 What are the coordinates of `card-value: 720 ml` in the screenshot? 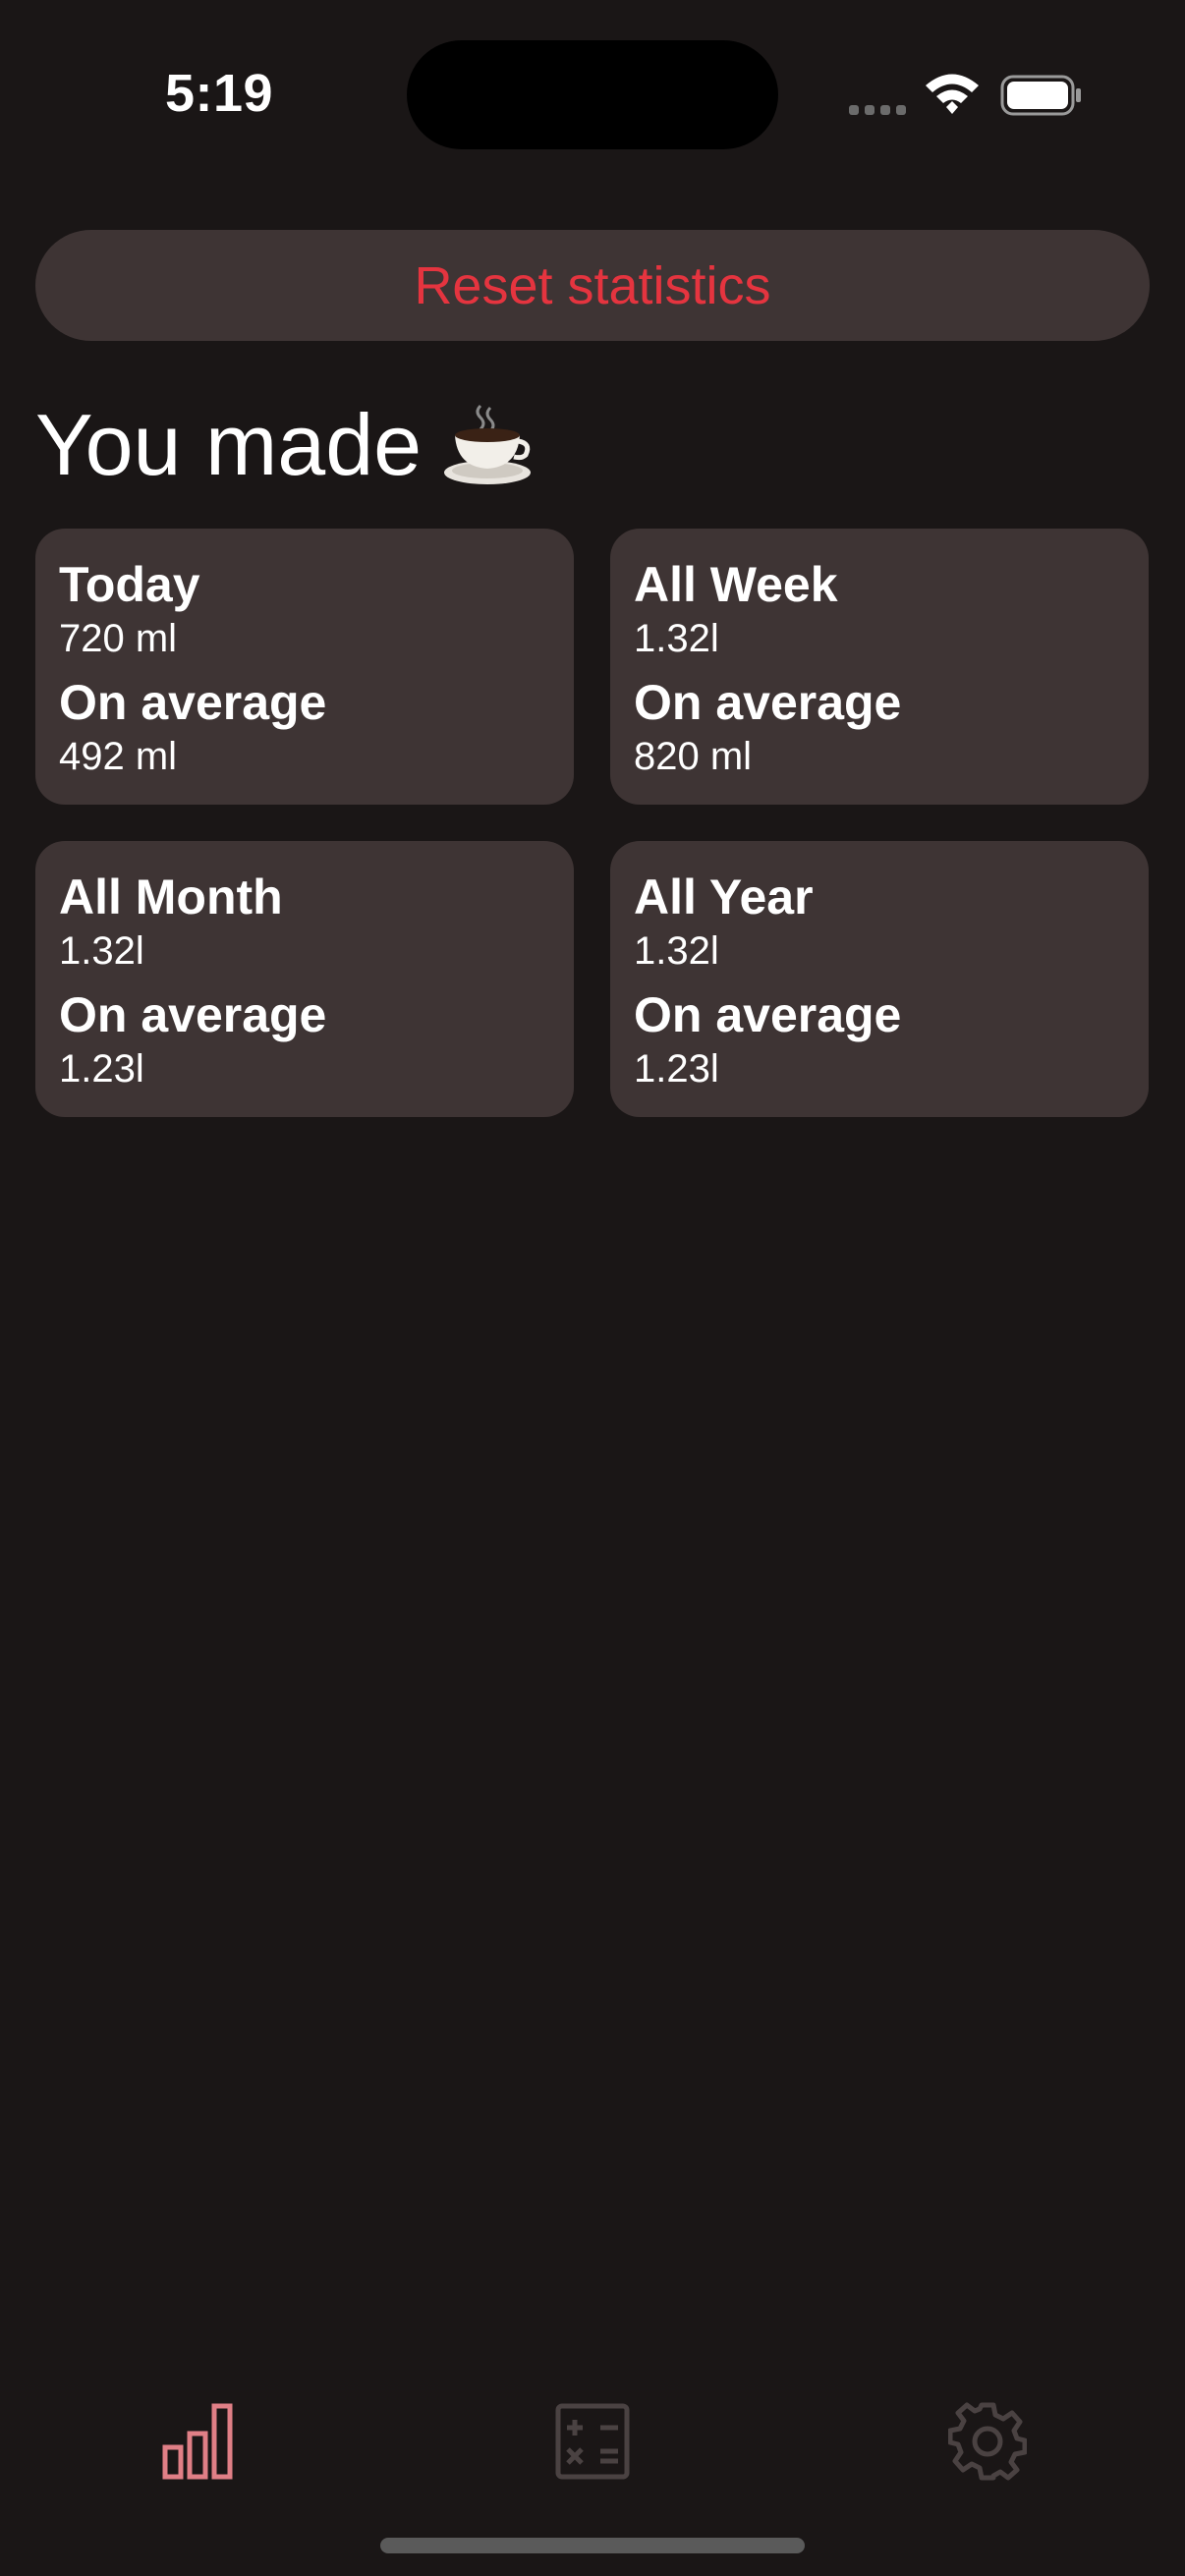 It's located at (119, 638).